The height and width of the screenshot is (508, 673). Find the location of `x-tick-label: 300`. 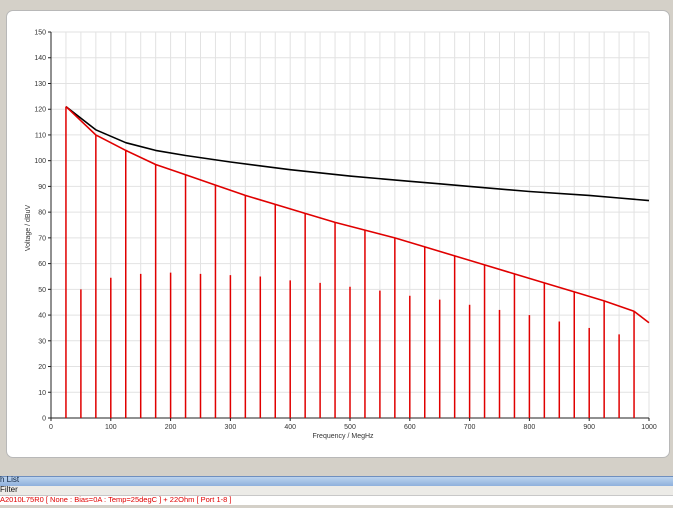

x-tick-label: 300 is located at coordinates (231, 427).